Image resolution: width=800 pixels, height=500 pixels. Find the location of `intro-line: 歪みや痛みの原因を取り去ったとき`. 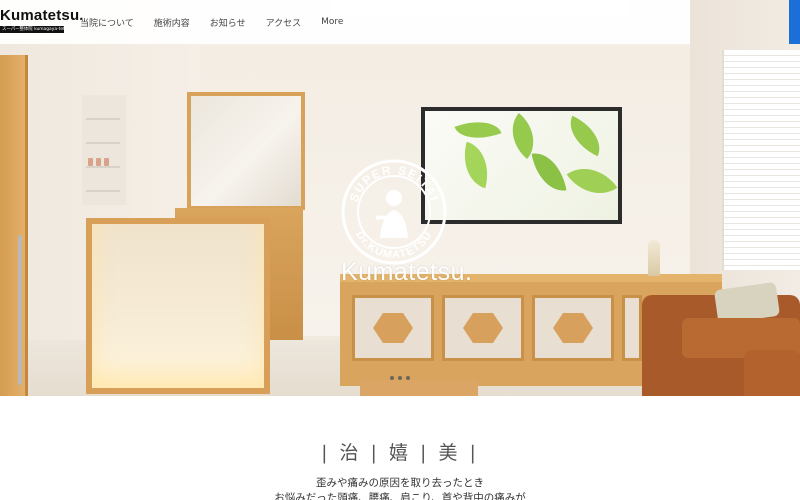

intro-line: 歪みや痛みの原因を取り去ったとき is located at coordinates (400, 483).